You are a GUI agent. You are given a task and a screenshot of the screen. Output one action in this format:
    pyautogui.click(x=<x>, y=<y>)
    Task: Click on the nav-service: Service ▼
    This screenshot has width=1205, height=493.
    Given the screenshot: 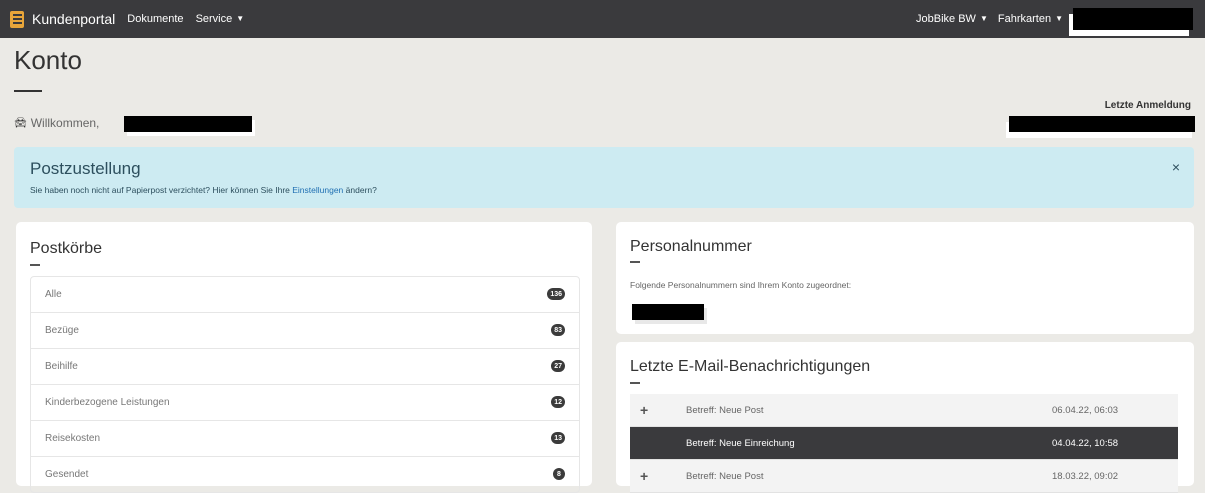 What is the action you would take?
    pyautogui.click(x=220, y=19)
    